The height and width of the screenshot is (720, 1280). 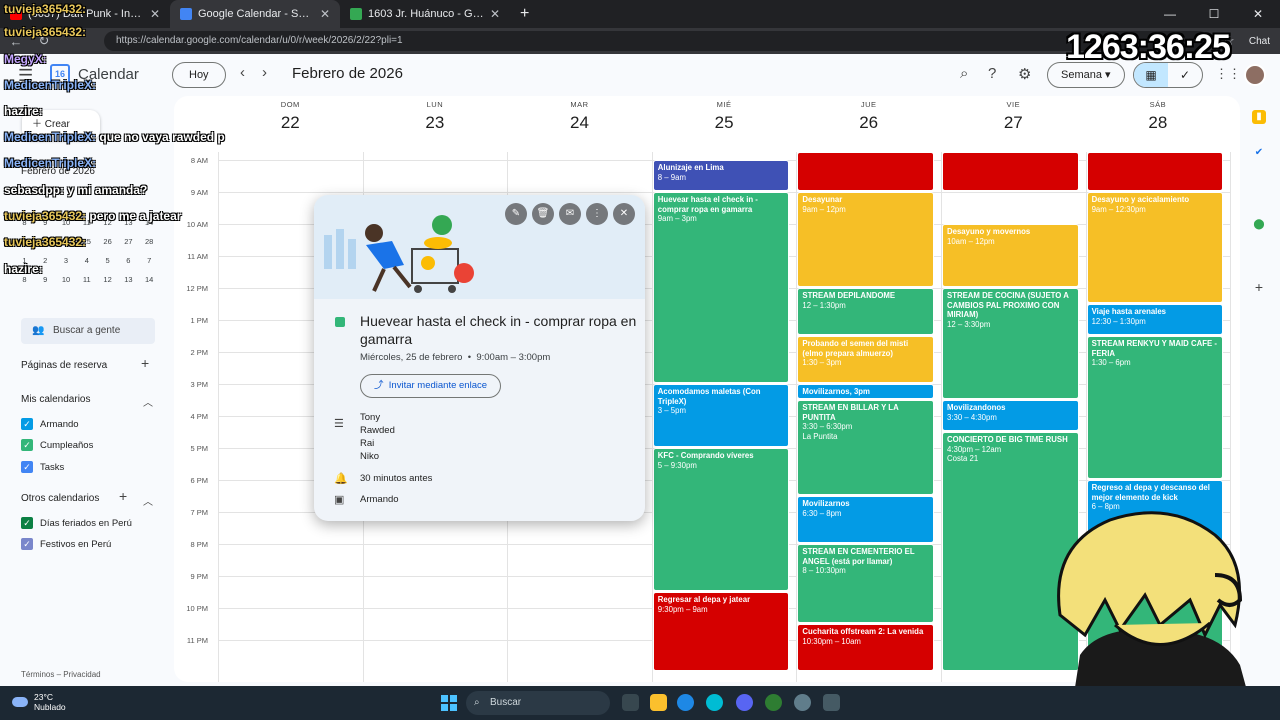 What do you see at coordinates (425, 14) in the screenshot?
I see `tab-maps: 1603 Jr. Huánuco - Google Maps ✕` at bounding box center [425, 14].